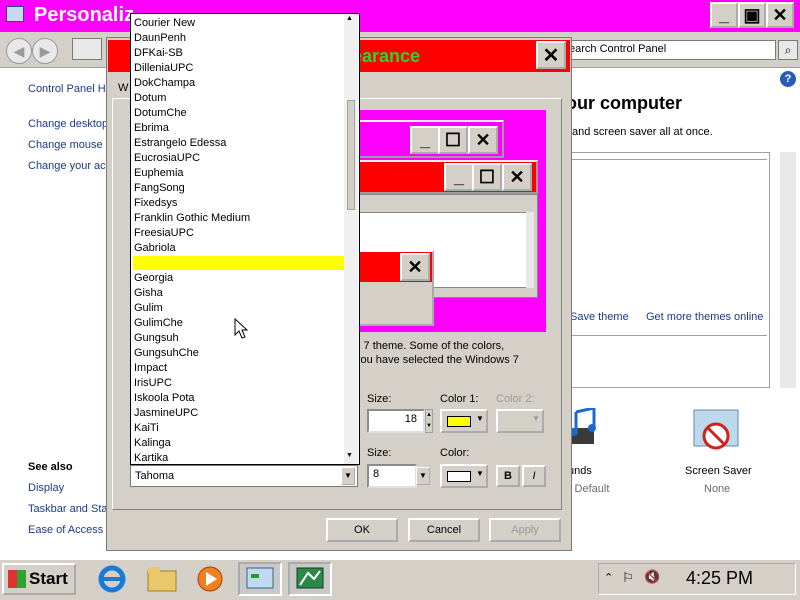 This screenshot has width=800, height=600. I want to click on dialog-close-button: ✕, so click(551, 55).